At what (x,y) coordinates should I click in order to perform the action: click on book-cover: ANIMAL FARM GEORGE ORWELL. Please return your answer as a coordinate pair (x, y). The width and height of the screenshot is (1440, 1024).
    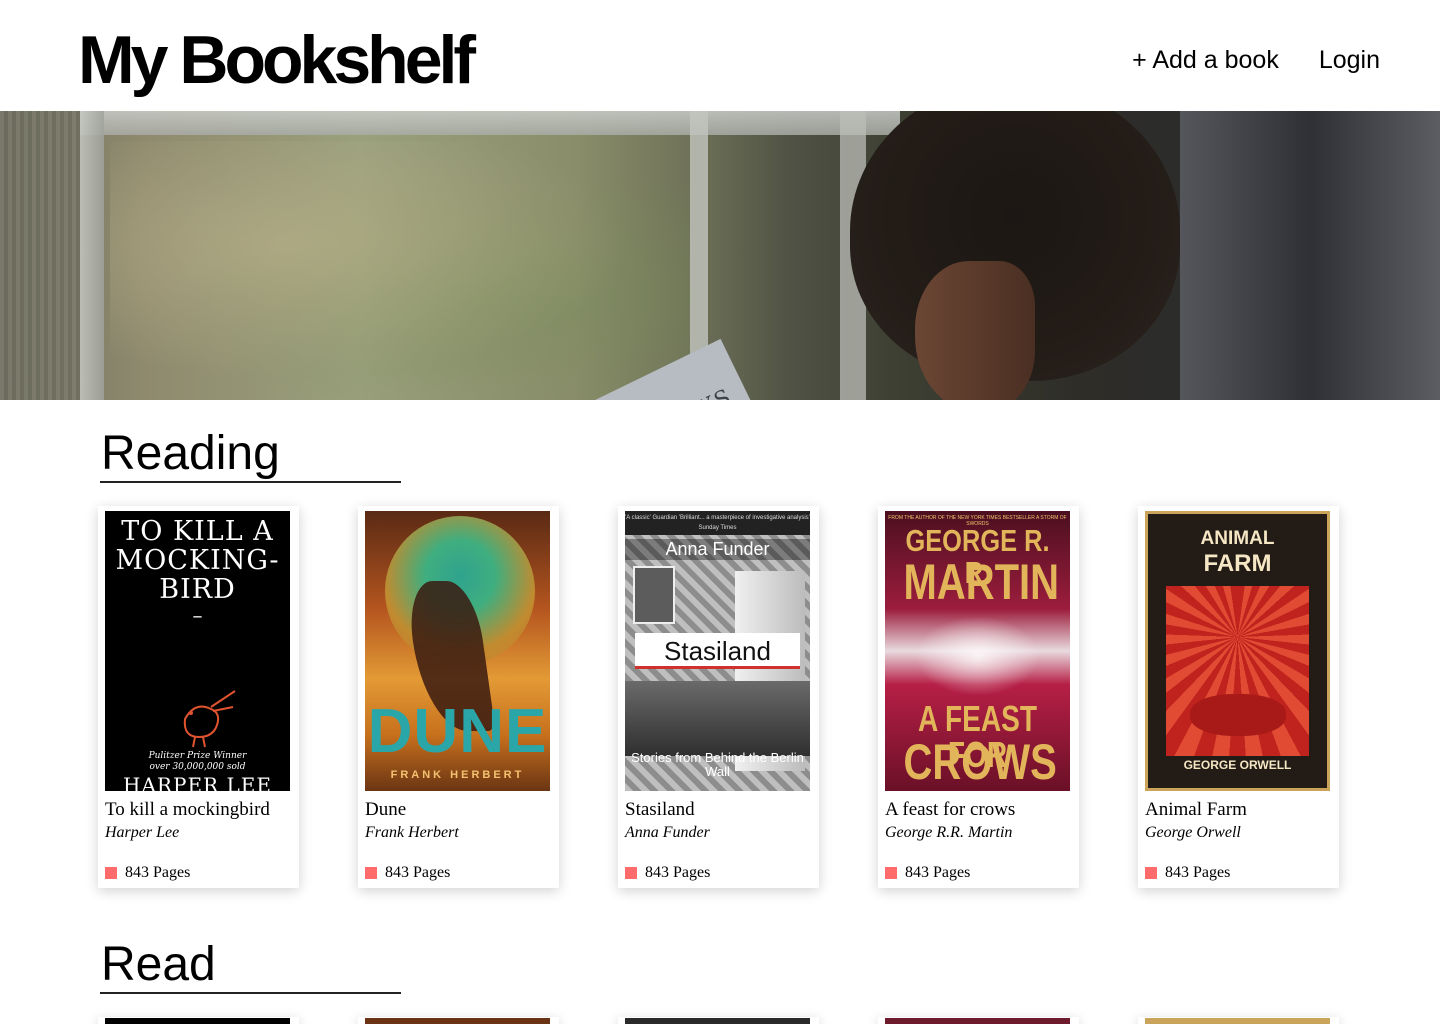
    Looking at the image, I should click on (1237, 651).